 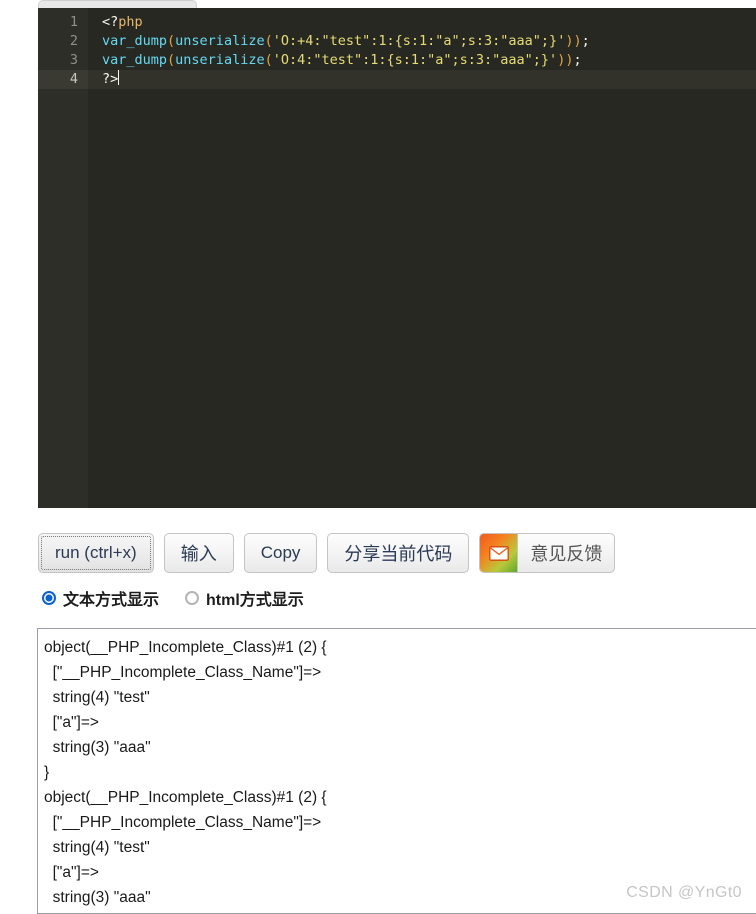 I want to click on share-code-button: 分享当前代码, so click(x=398, y=553).